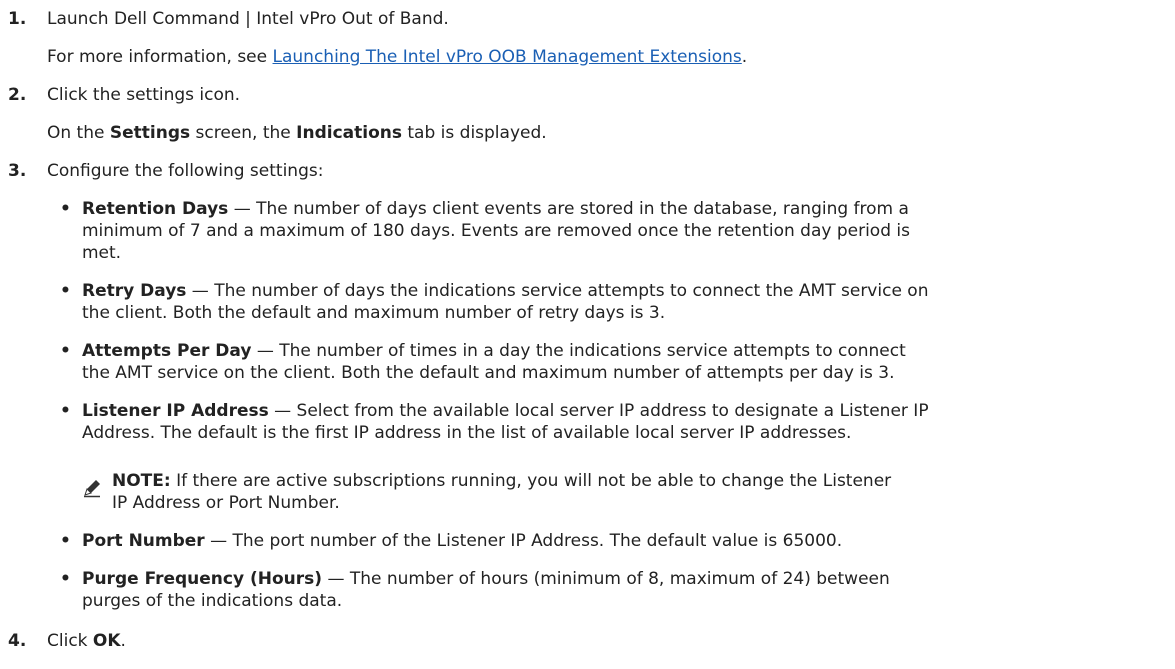 Image resolution: width=1175 pixels, height=669 pixels. What do you see at coordinates (160, 57) in the screenshot?
I see `step-1-sub-prefix: For more information, see` at bounding box center [160, 57].